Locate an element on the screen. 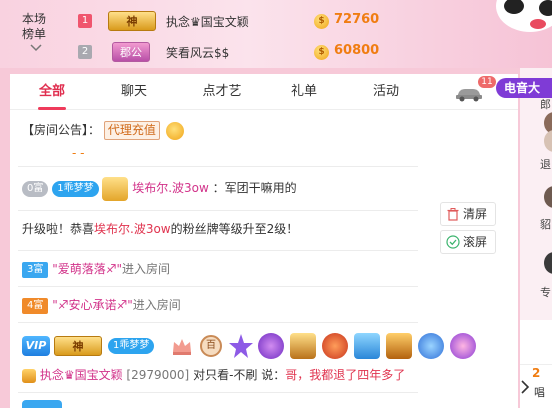  enter-message: 4富 "♐安心承诺♐"进入房间 is located at coordinates (101, 305).